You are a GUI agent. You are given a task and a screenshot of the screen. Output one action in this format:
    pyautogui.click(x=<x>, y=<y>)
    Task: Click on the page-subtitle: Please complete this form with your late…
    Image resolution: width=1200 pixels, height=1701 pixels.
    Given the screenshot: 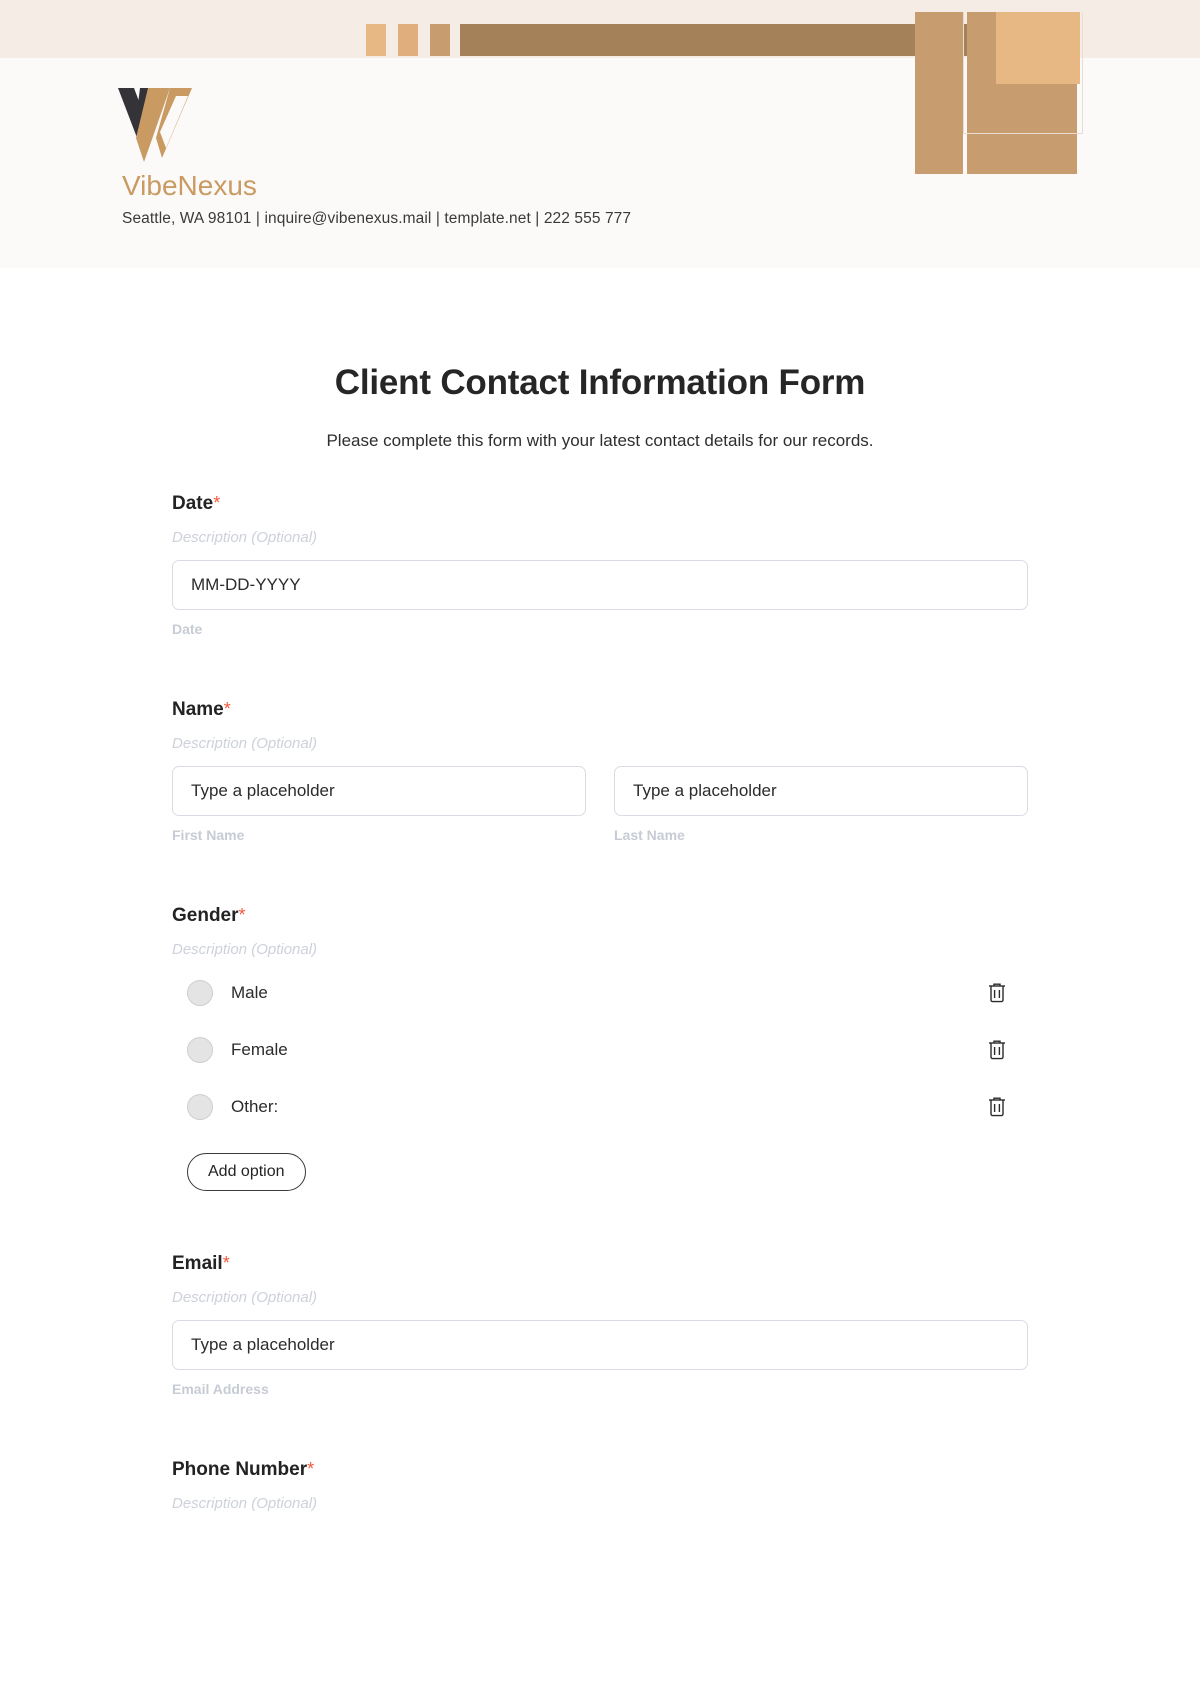 What is the action you would take?
    pyautogui.click(x=600, y=440)
    